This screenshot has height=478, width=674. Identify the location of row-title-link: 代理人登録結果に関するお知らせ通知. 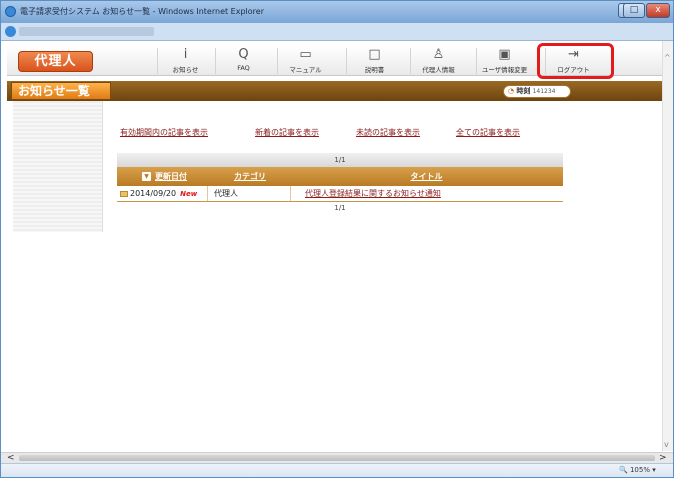
(426, 193).